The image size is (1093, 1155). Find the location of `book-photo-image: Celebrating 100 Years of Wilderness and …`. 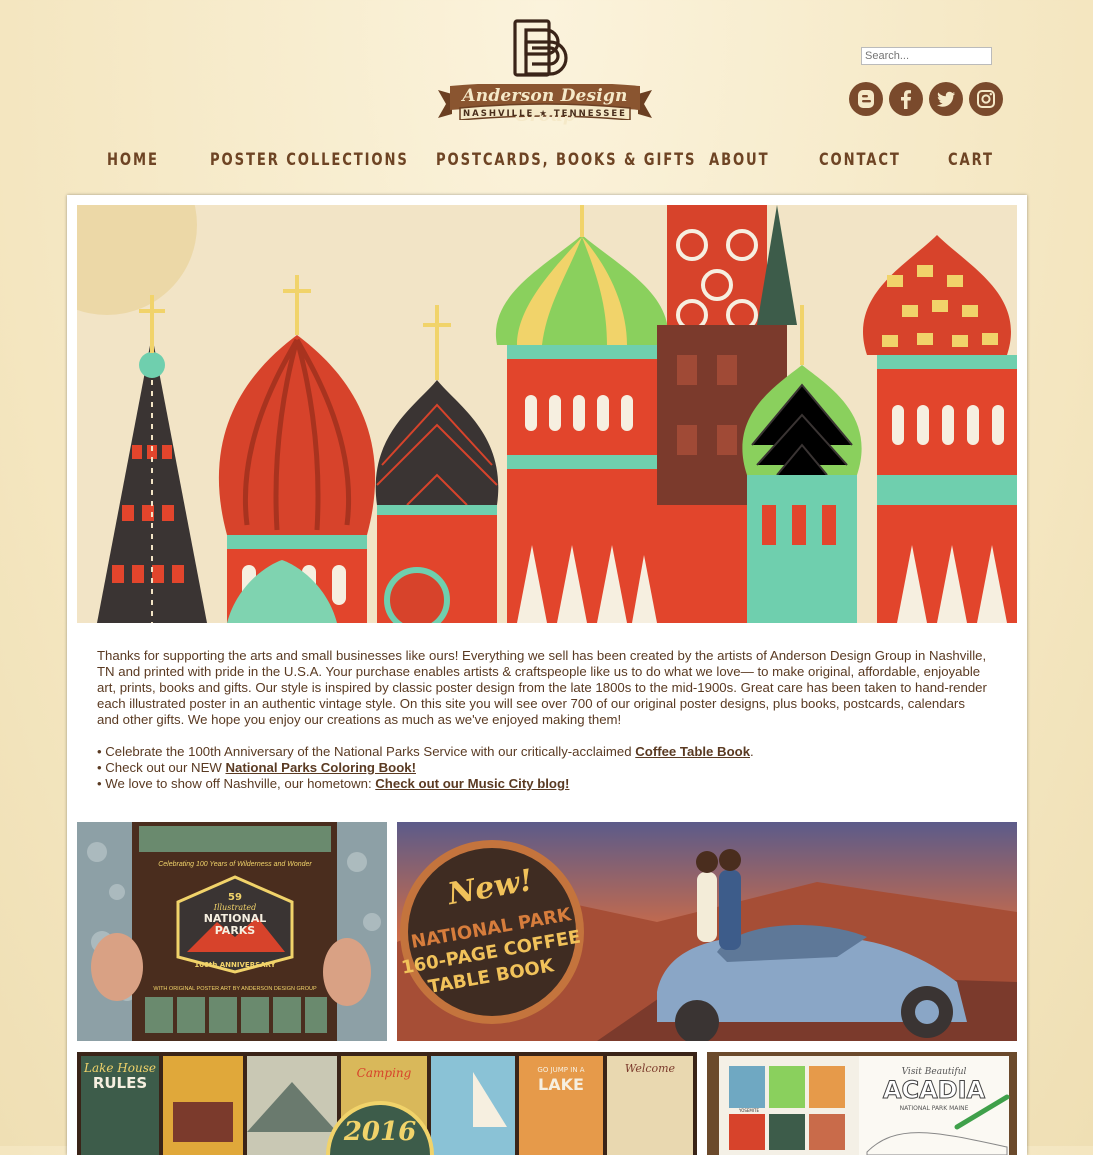

book-photo-image: Celebrating 100 Years of Wilderness and … is located at coordinates (232, 931).